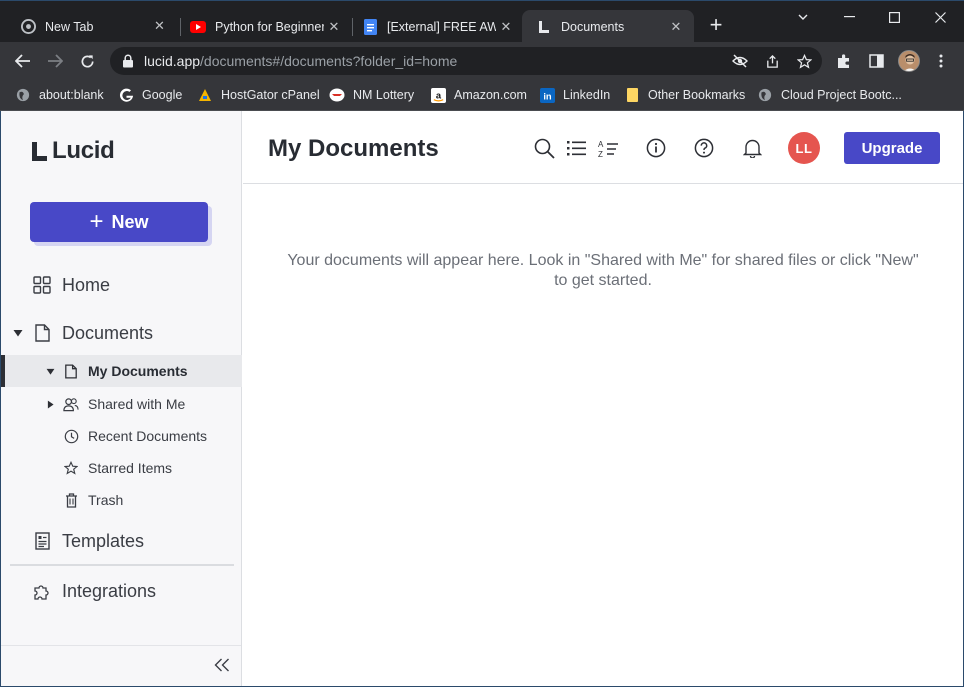 This screenshot has height=687, width=964. What do you see at coordinates (716, 25) in the screenshot?
I see `new-tab-button: +` at bounding box center [716, 25].